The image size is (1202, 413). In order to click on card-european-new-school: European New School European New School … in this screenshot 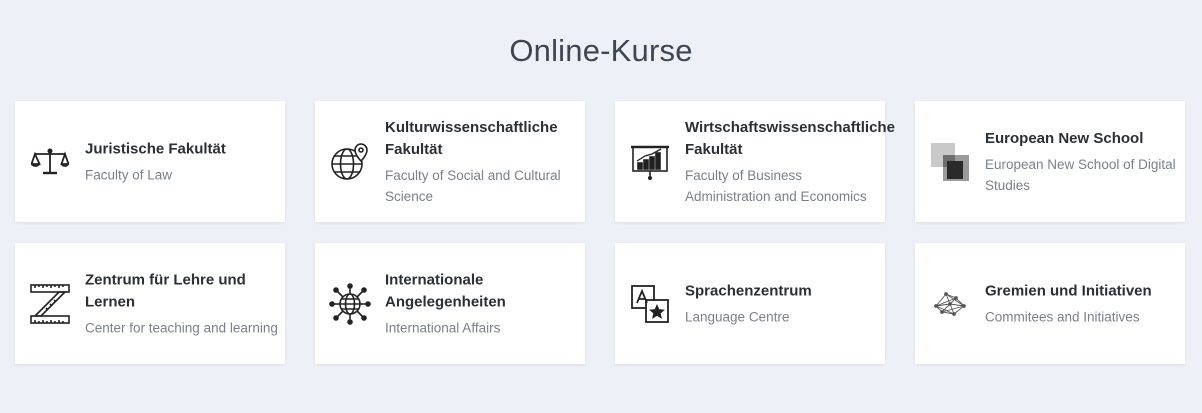, I will do `click(1050, 161)`.